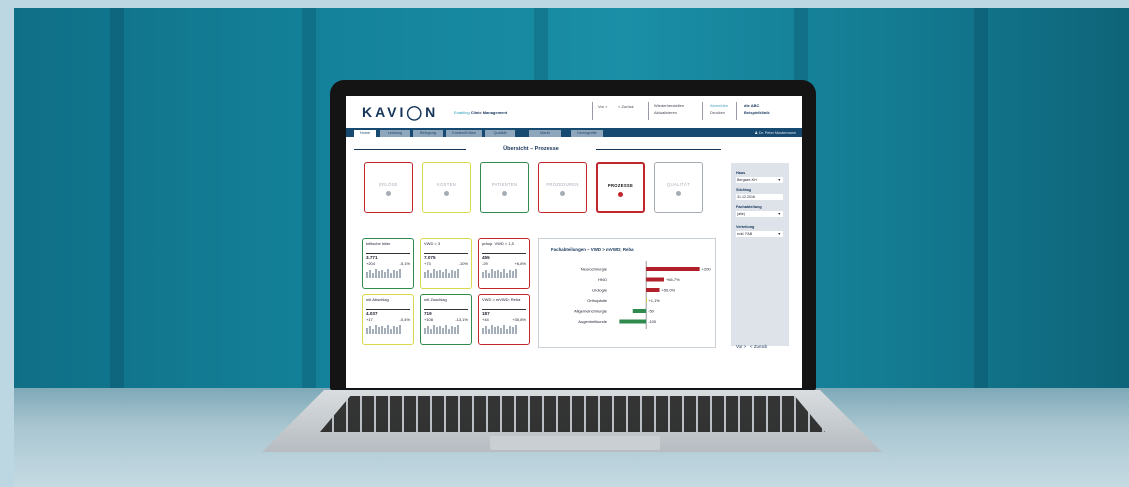 The image size is (1129, 487). Describe the element at coordinates (404, 263) in the screenshot. I see `kpi-percent: -5,1%` at that location.